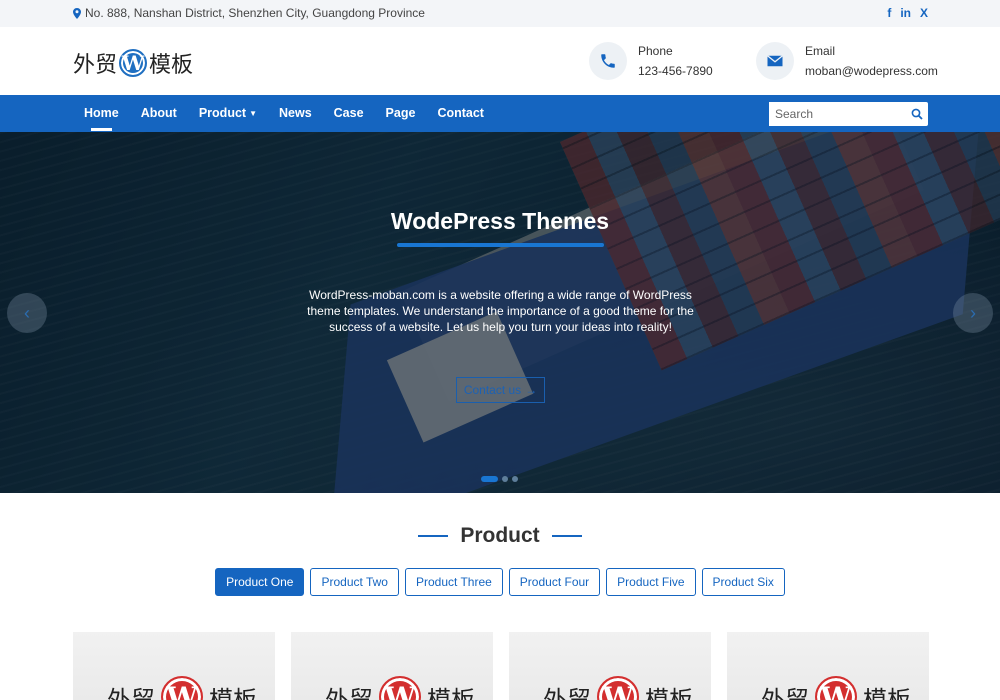 Image resolution: width=1000 pixels, height=700 pixels. I want to click on nav-item-about: About, so click(159, 113).